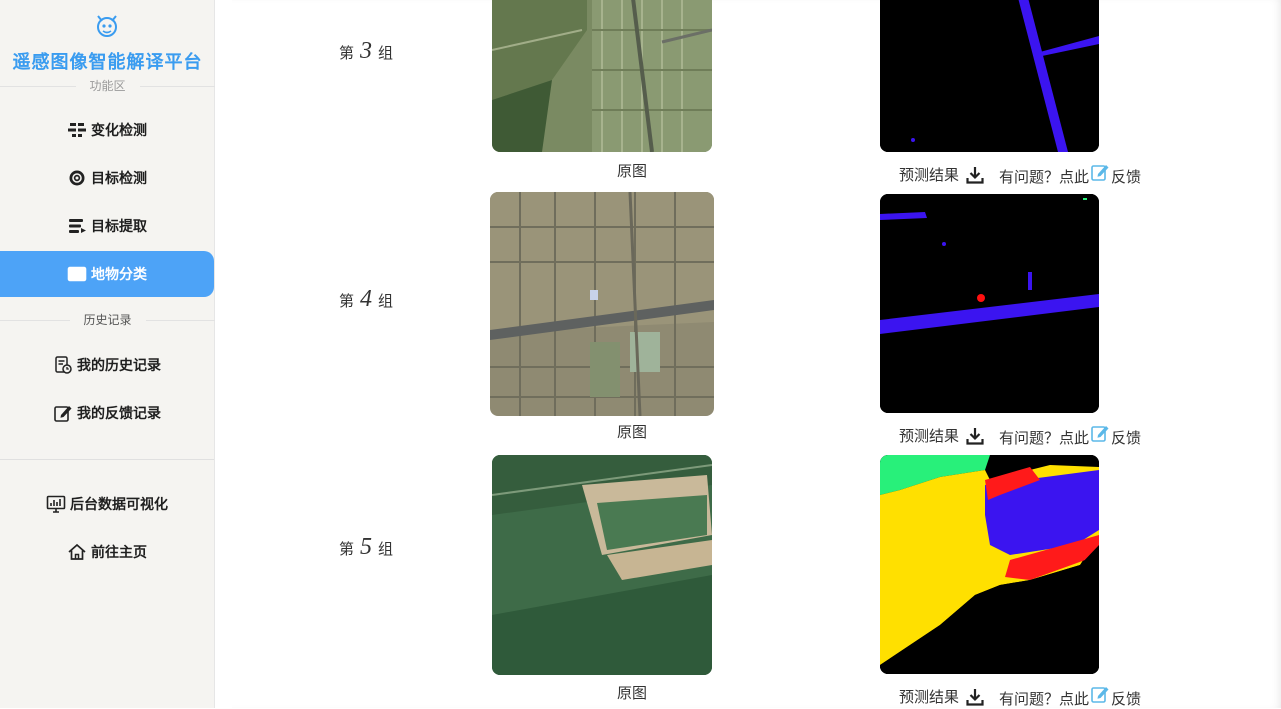 Image resolution: width=1281 pixels, height=709 pixels. What do you see at coordinates (77, 178) in the screenshot?
I see `target-detect-icon` at bounding box center [77, 178].